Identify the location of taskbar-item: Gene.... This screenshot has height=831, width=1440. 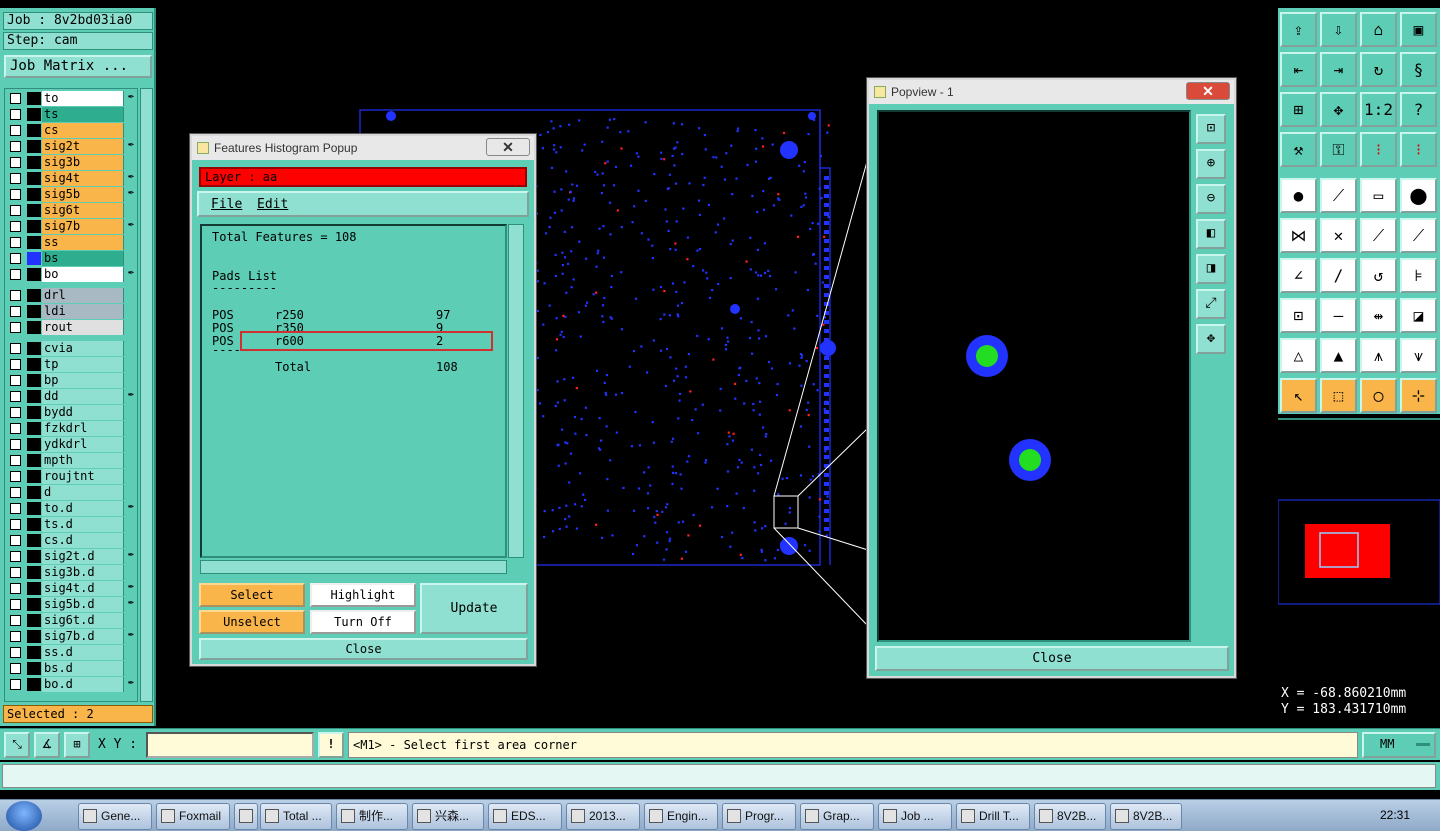
(115, 816).